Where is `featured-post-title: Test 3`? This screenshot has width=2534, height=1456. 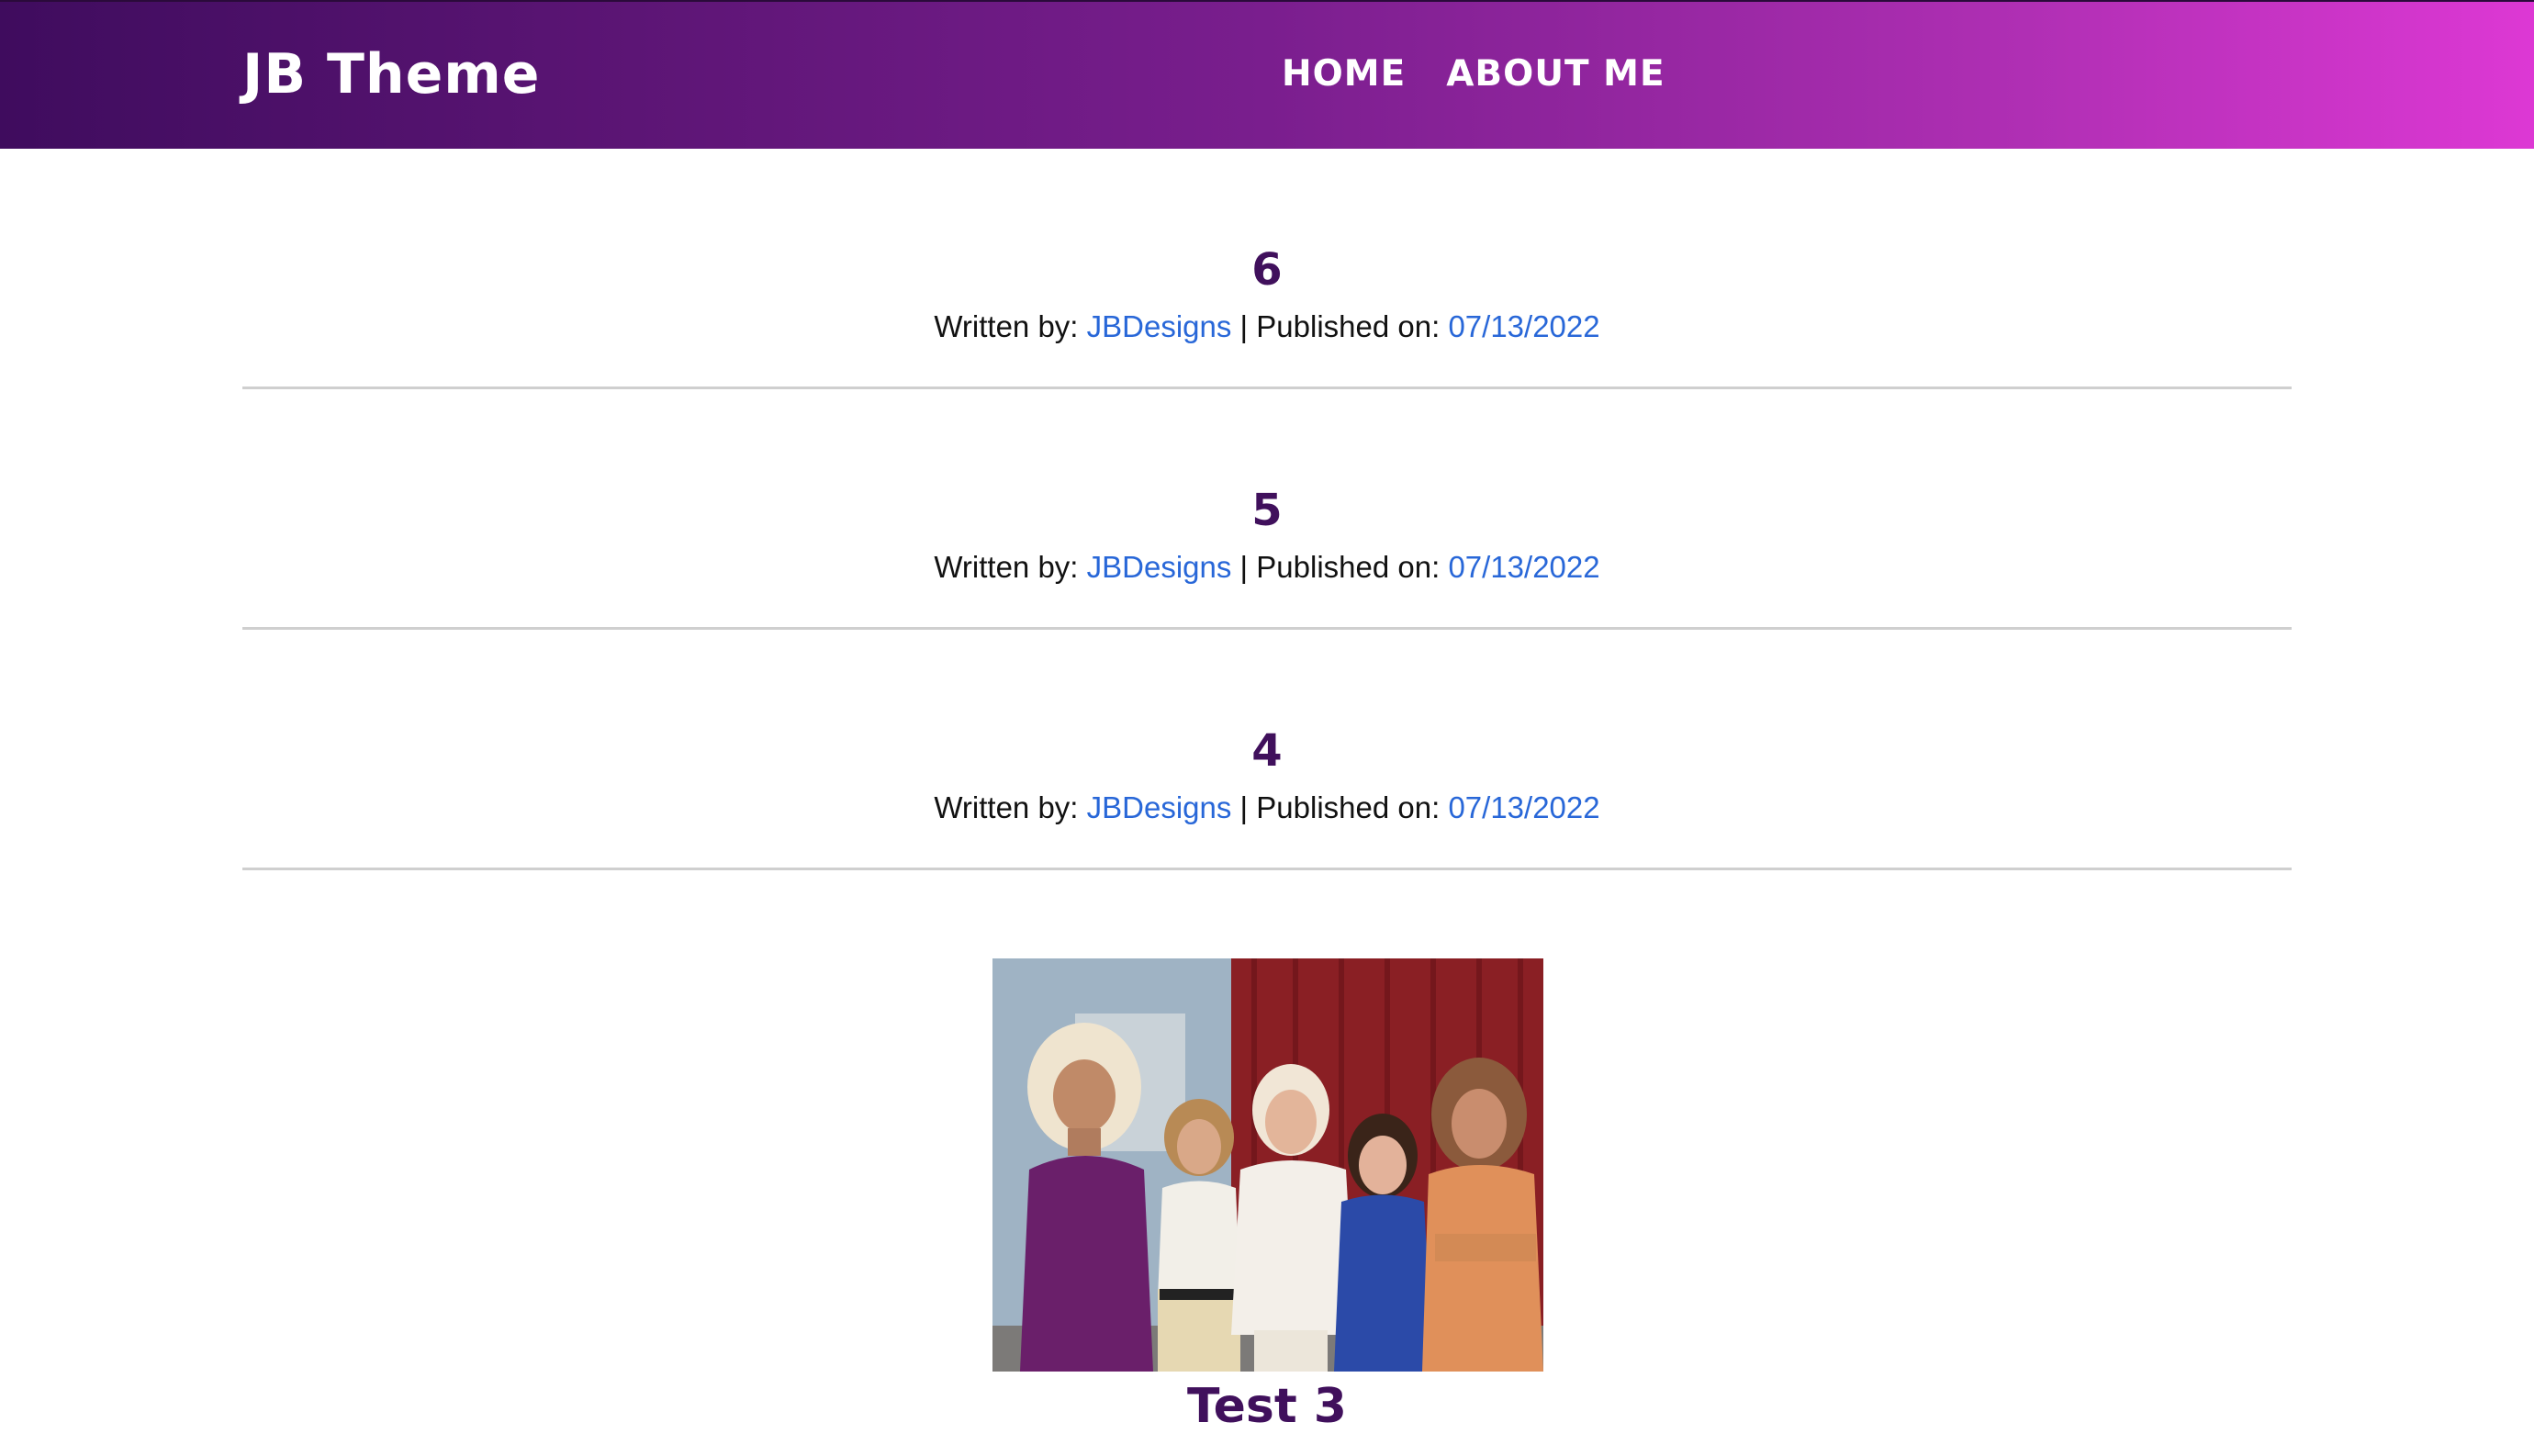 featured-post-title: Test 3 is located at coordinates (1267, 1406).